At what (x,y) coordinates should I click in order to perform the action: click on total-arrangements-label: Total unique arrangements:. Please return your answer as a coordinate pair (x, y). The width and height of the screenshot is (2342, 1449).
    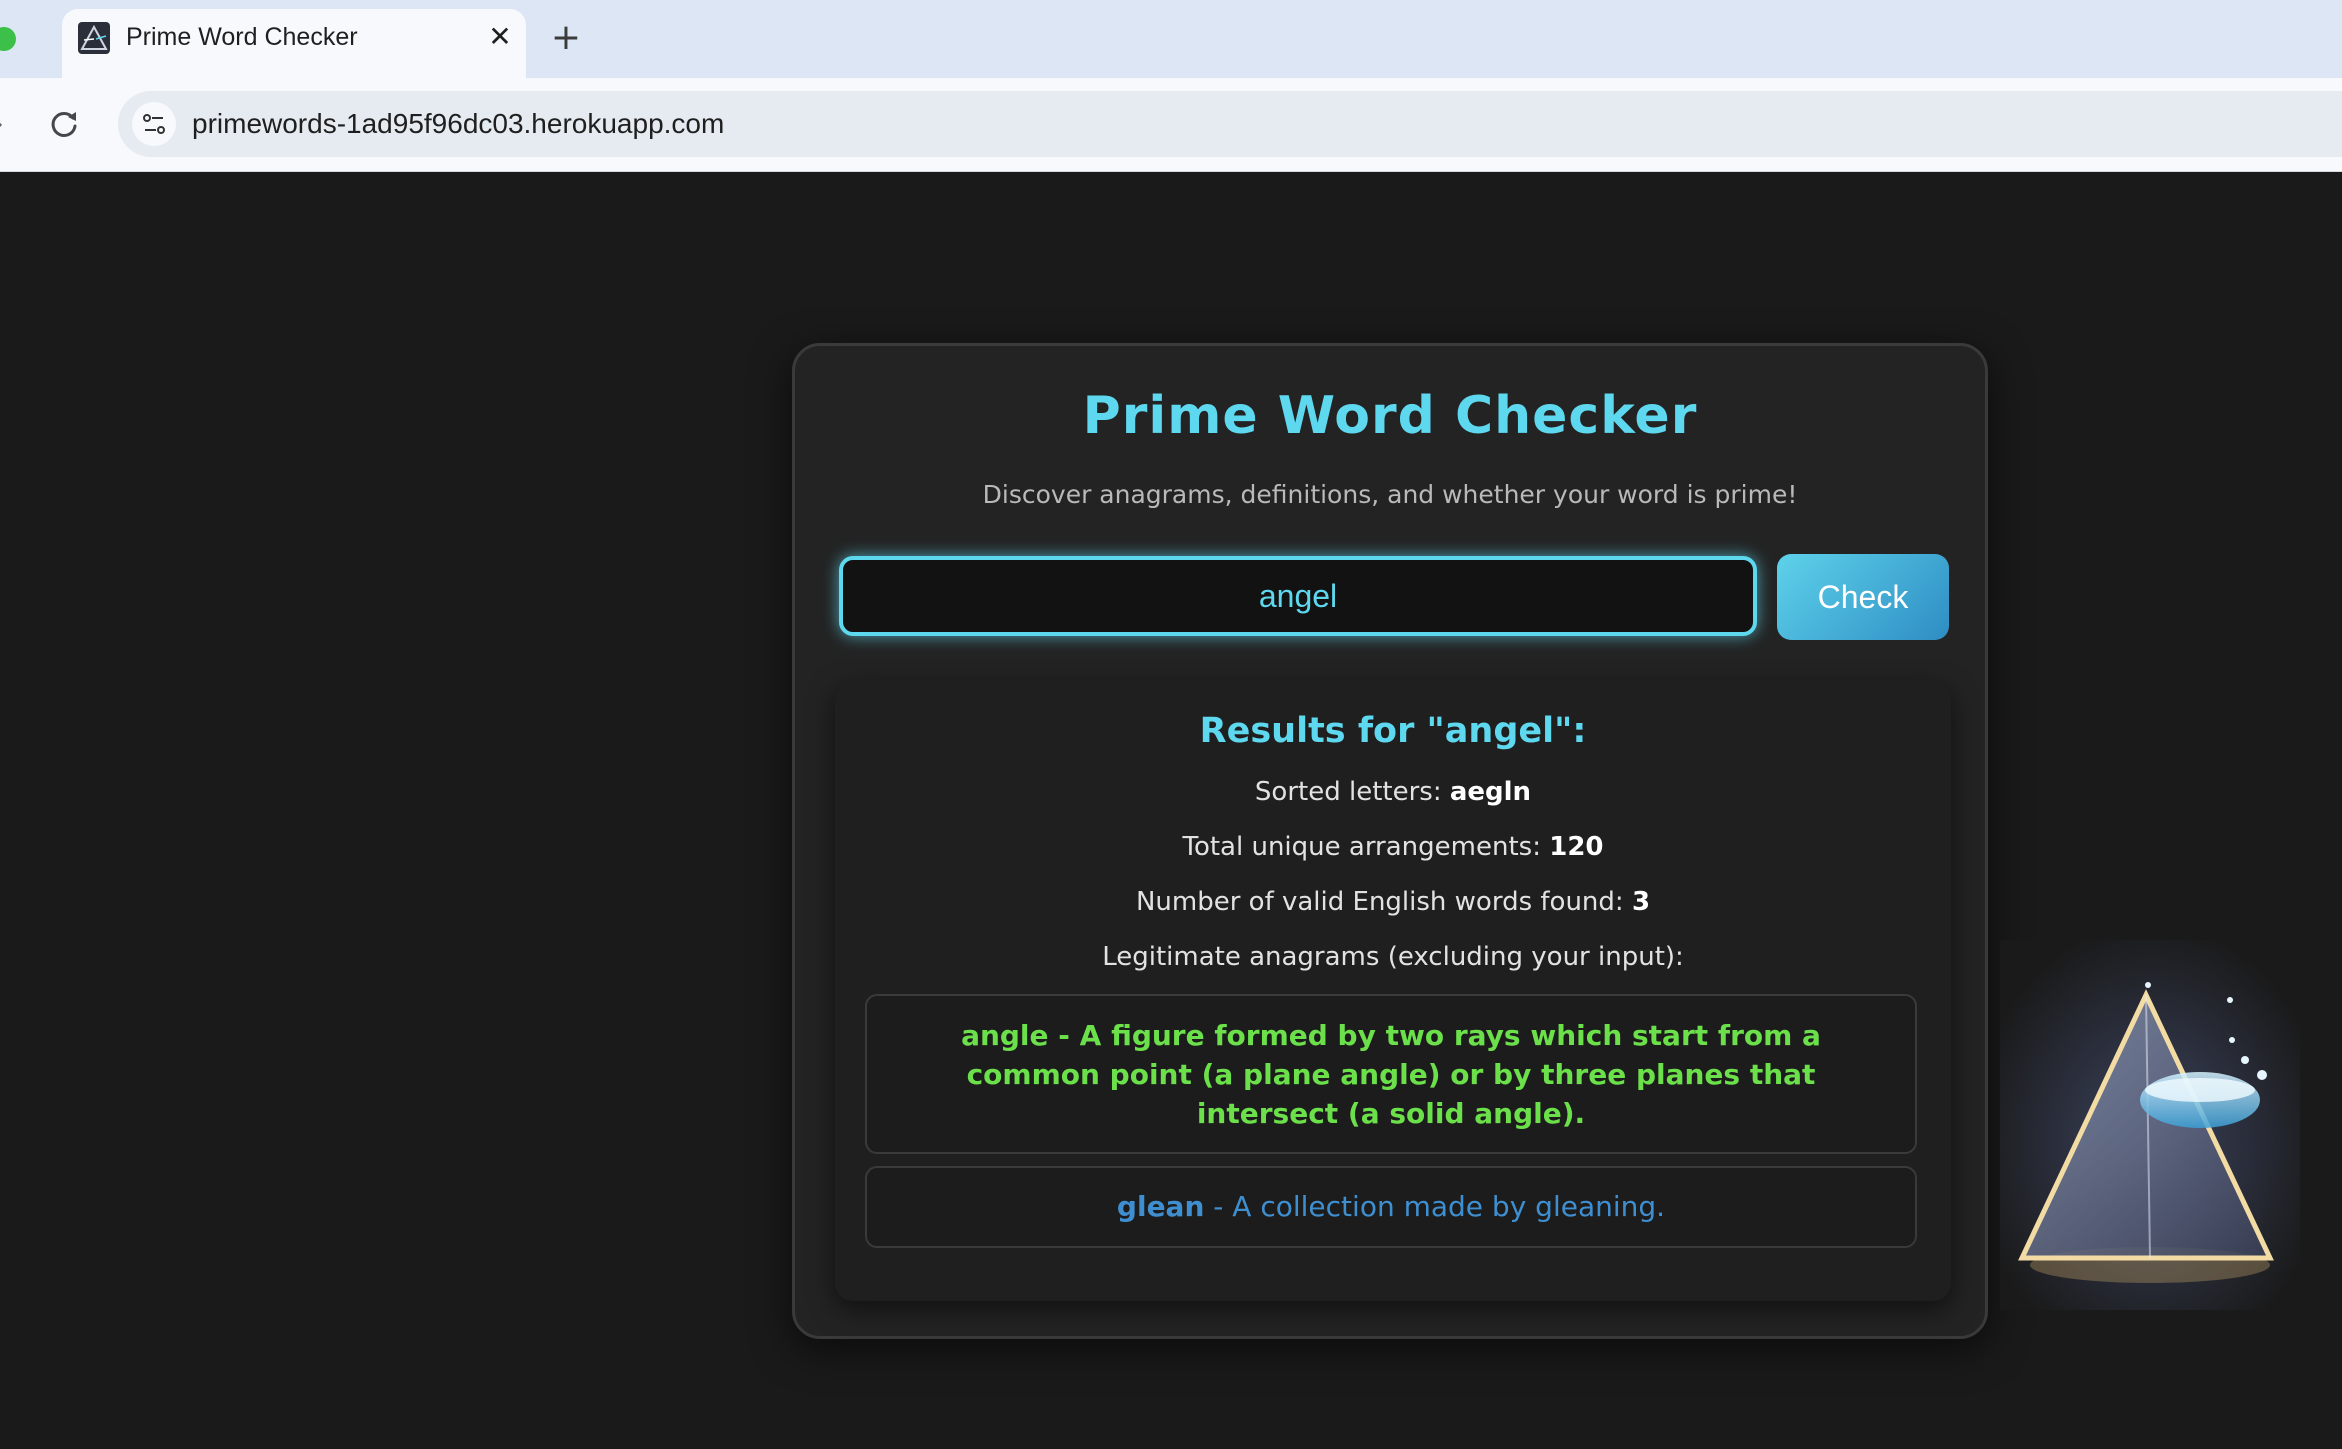
    Looking at the image, I should click on (1361, 847).